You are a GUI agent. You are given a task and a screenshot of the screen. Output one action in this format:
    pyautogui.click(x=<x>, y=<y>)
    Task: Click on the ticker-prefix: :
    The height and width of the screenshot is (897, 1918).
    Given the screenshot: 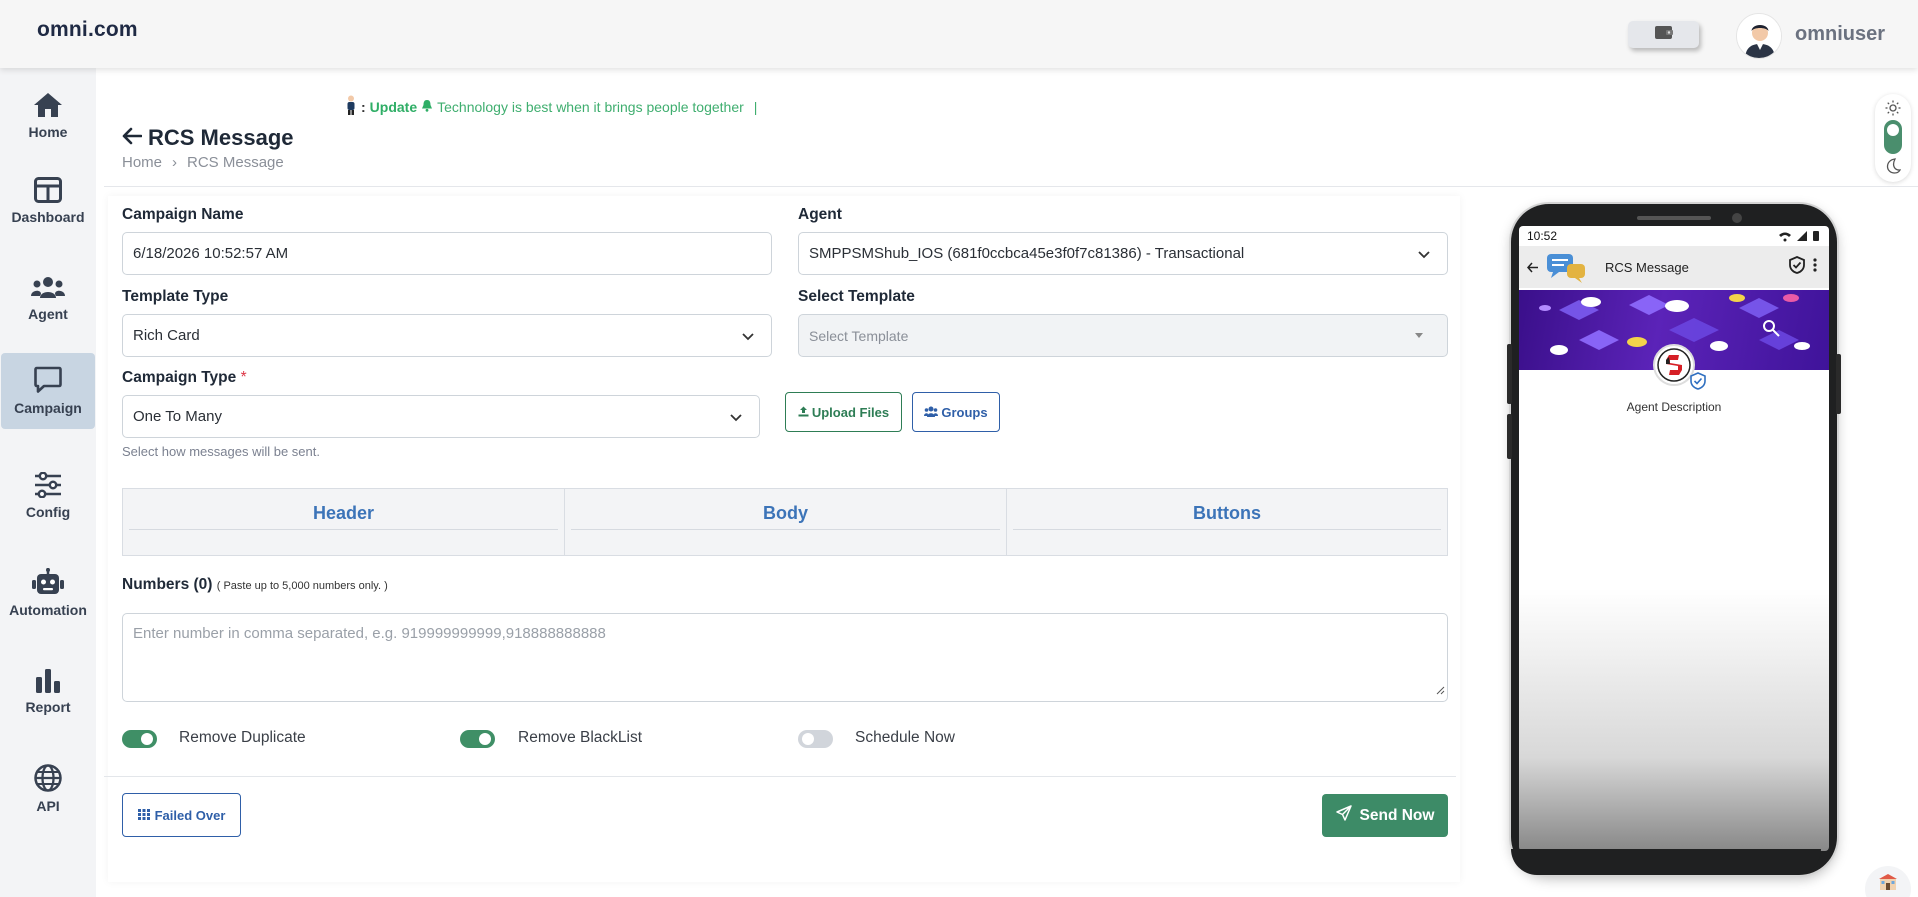 What is the action you would take?
    pyautogui.click(x=363, y=106)
    